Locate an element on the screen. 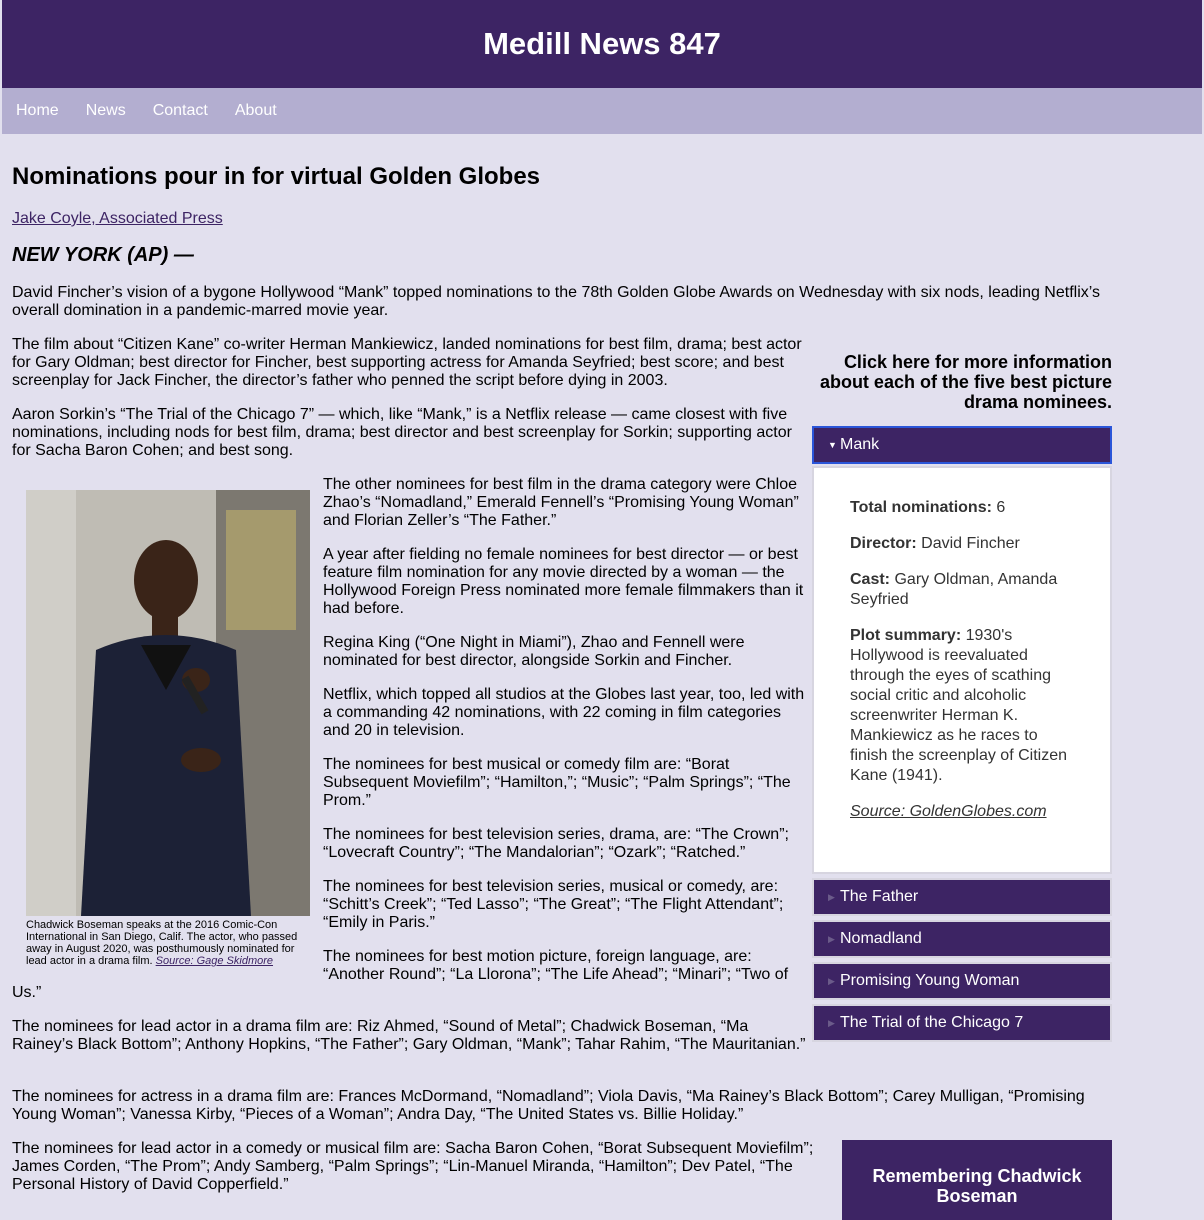 This screenshot has height=1220, width=1204. caret-down-icon: ▼ is located at coordinates (832, 445).